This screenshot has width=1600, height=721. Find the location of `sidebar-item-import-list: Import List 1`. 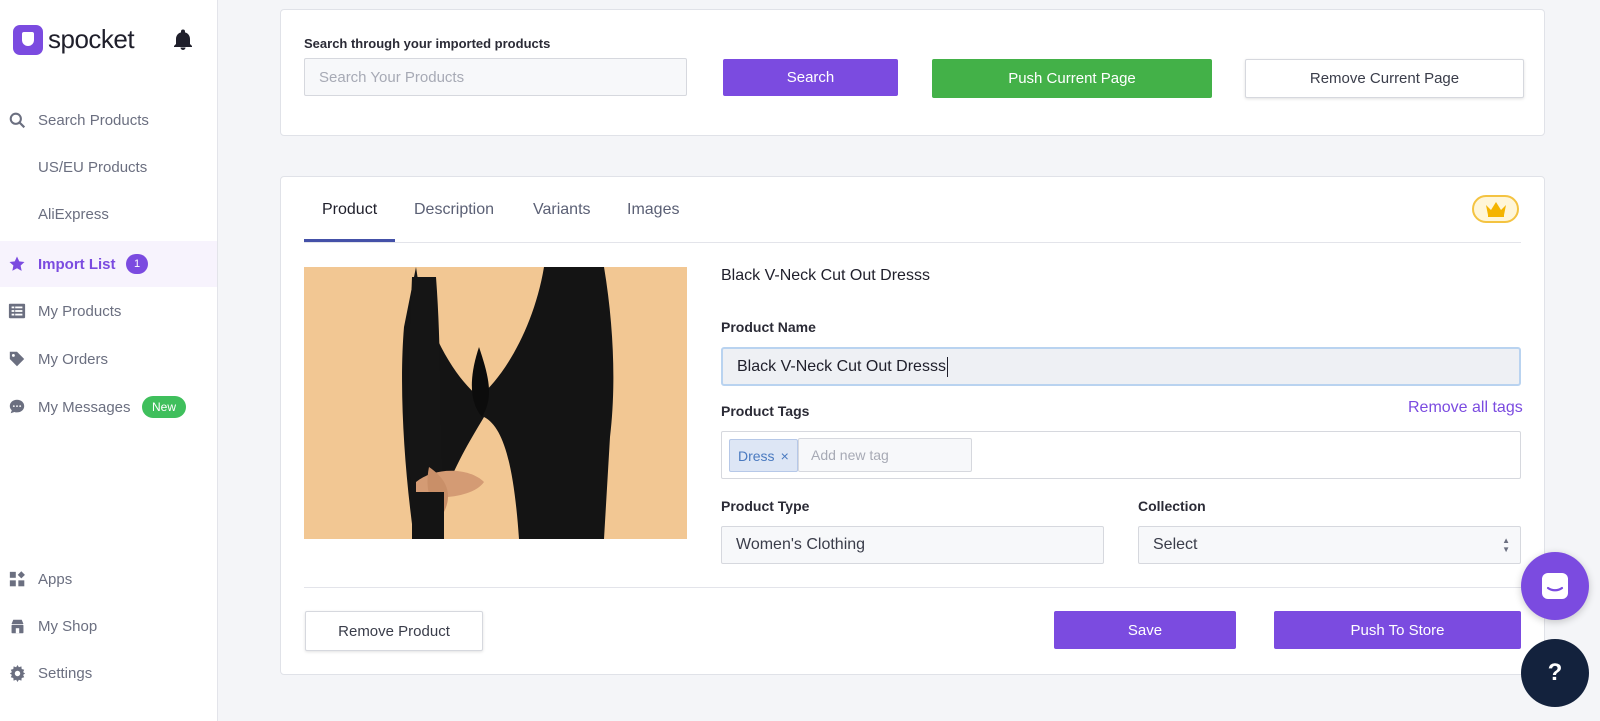

sidebar-item-import-list: Import List 1 is located at coordinates (108, 264).